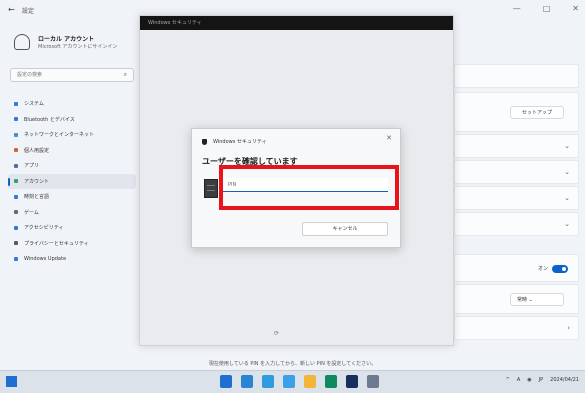  What do you see at coordinates (247, 381) in the screenshot?
I see `search-icon` at bounding box center [247, 381].